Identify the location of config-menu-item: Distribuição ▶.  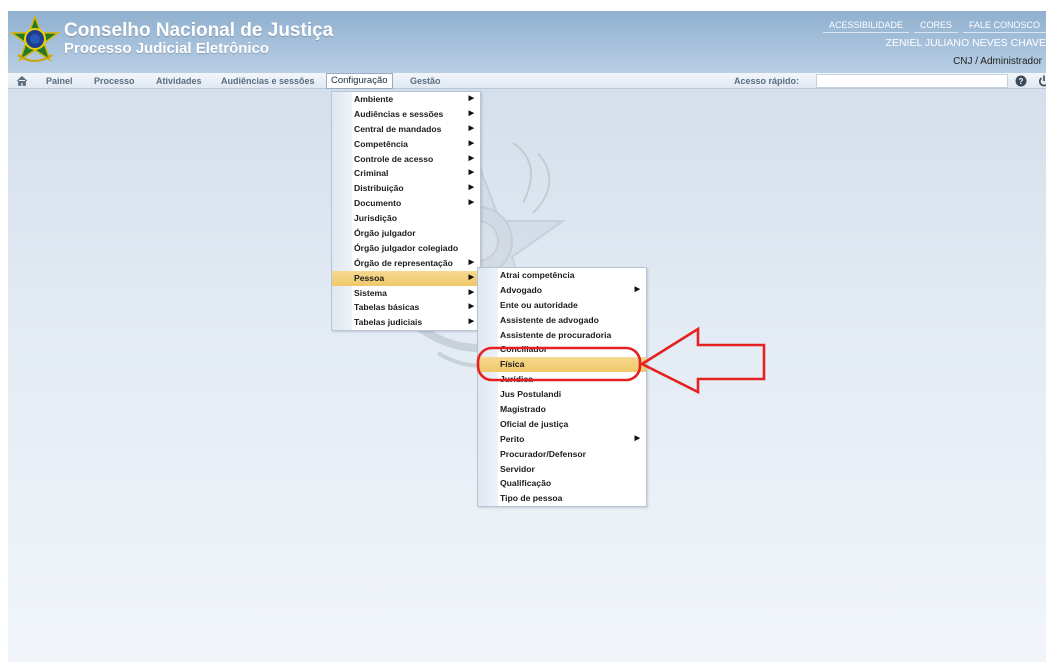
(406, 188).